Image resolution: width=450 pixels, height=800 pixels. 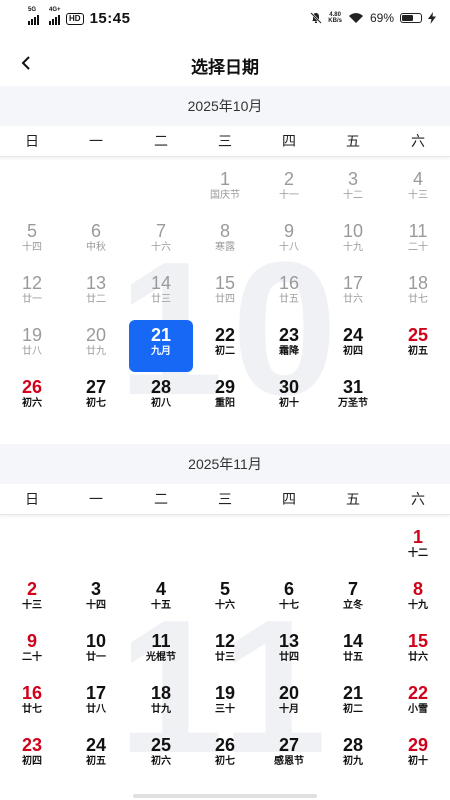 What do you see at coordinates (225, 600) in the screenshot?
I see `day-cell: 5 十六` at bounding box center [225, 600].